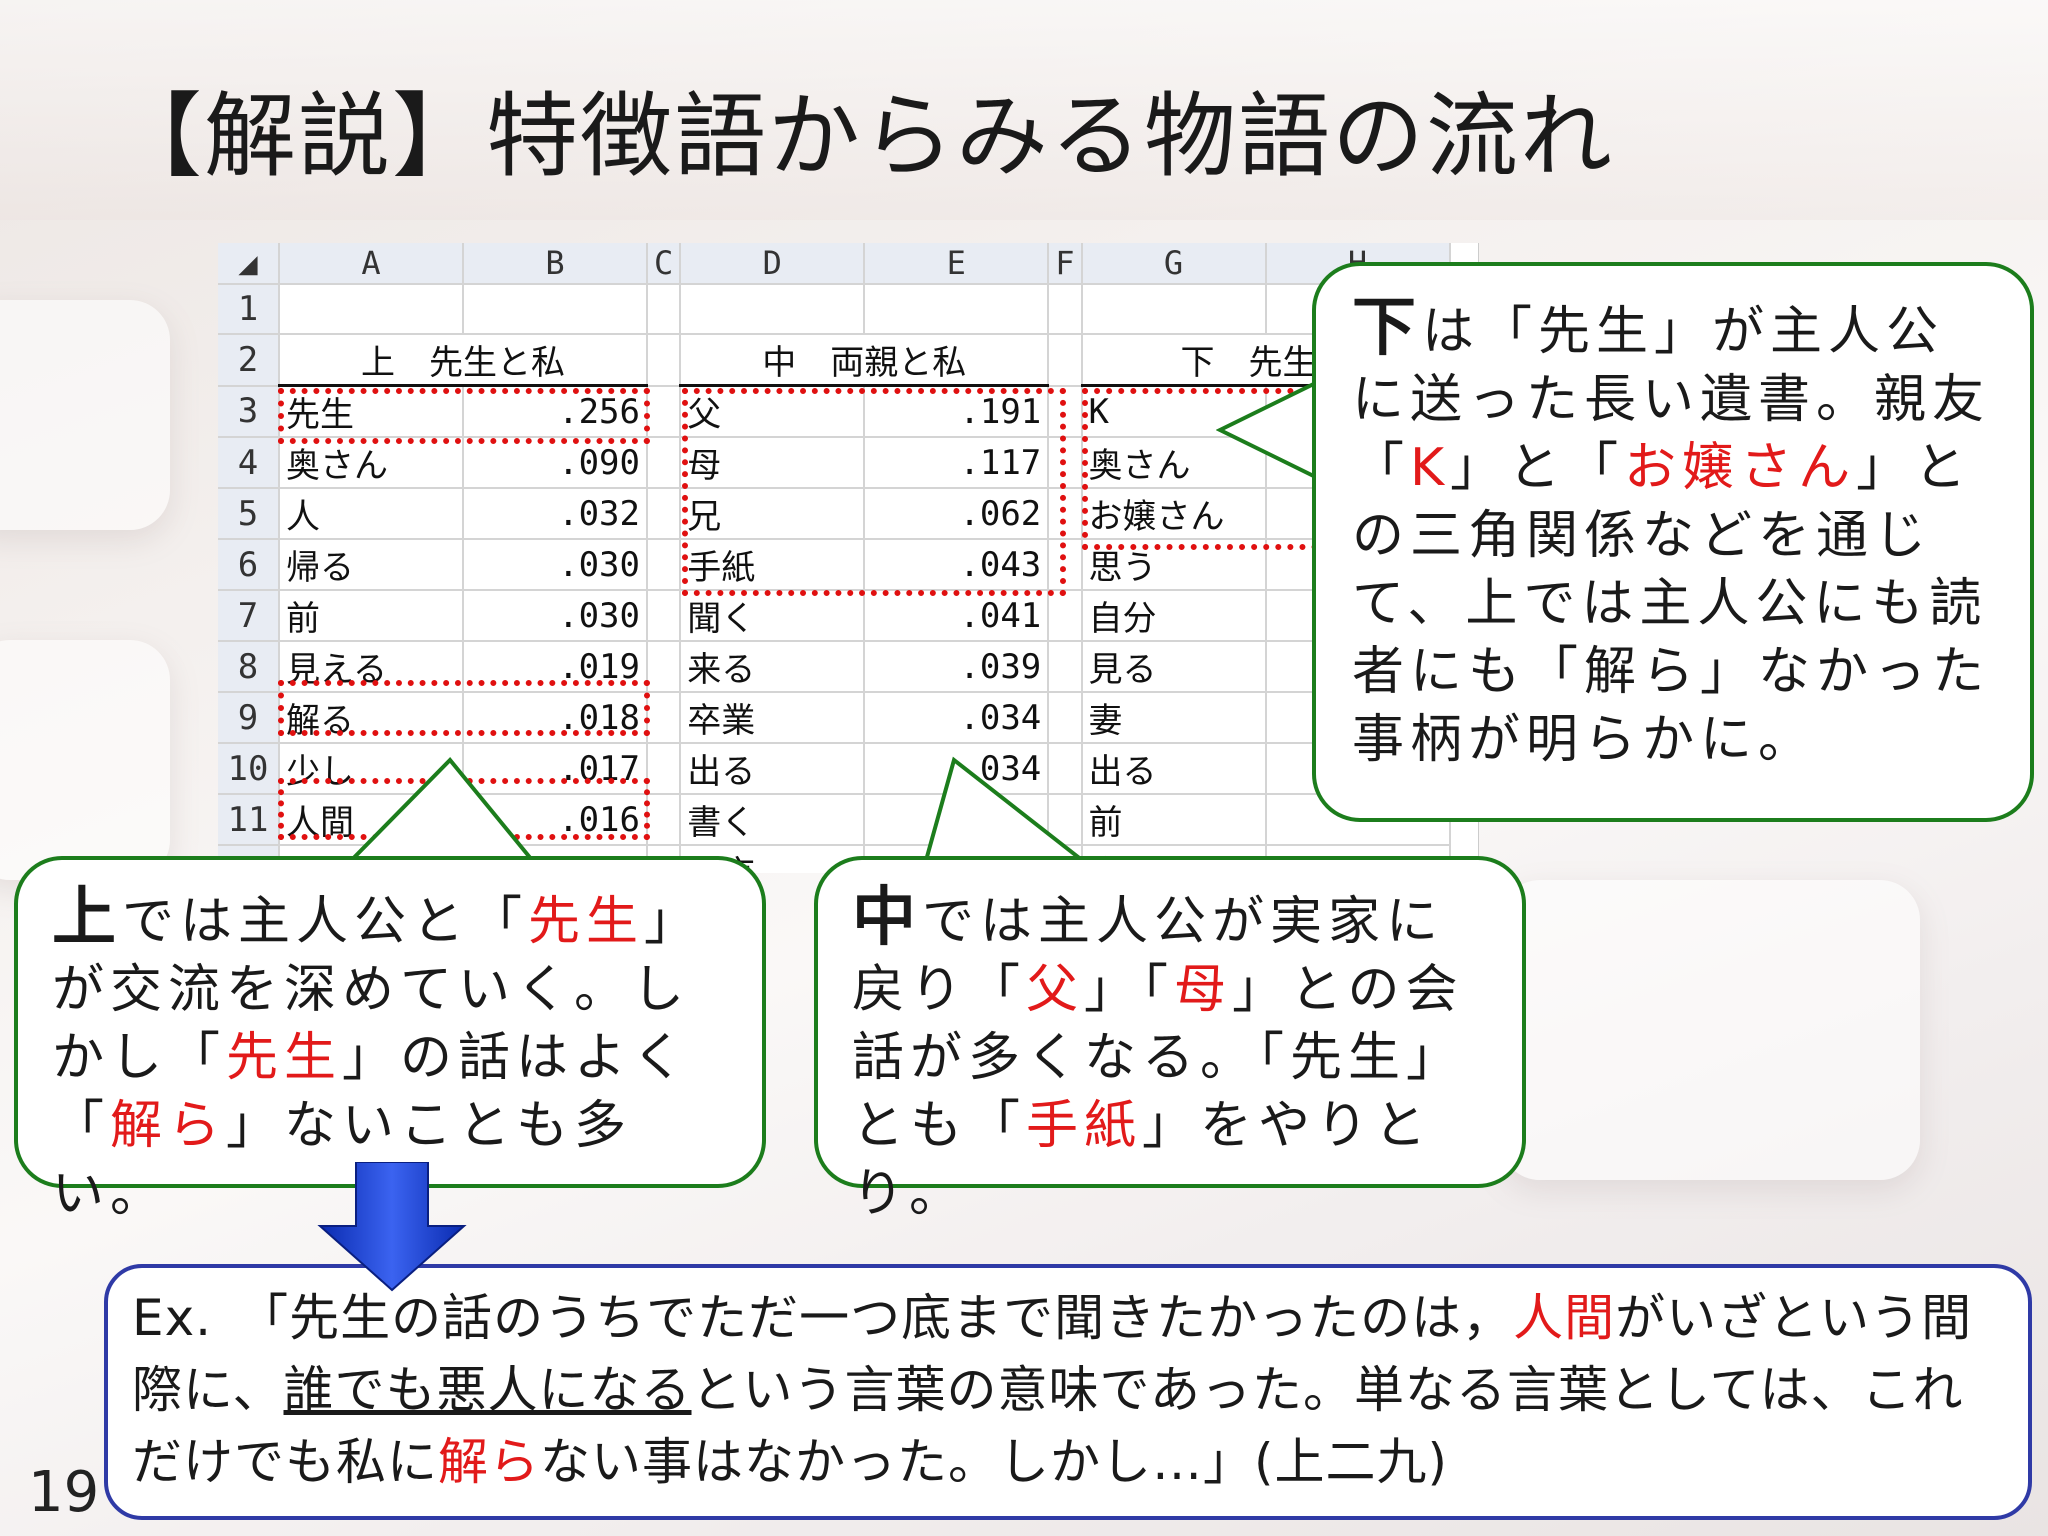  What do you see at coordinates (957, 616) in the screenshot?
I see `score-cell: .041` at bounding box center [957, 616].